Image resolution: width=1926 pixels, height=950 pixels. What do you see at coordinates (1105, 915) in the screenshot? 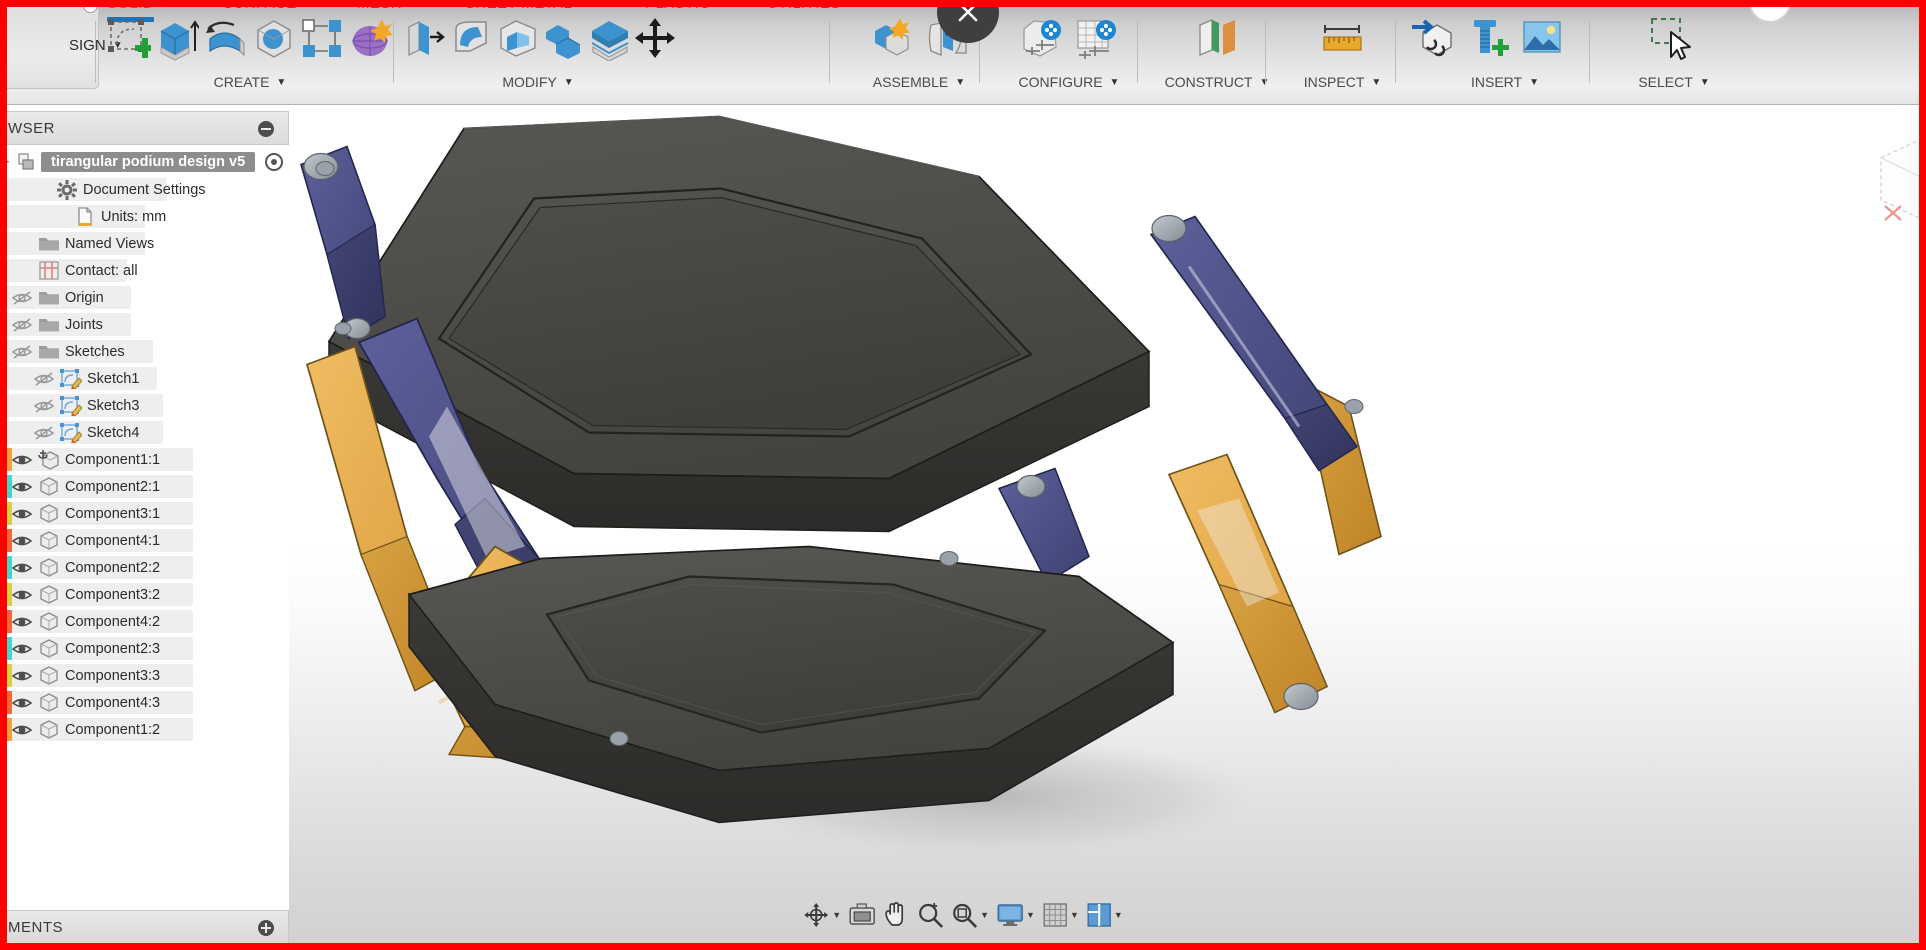
I see `viewports-icon: ▼` at bounding box center [1105, 915].